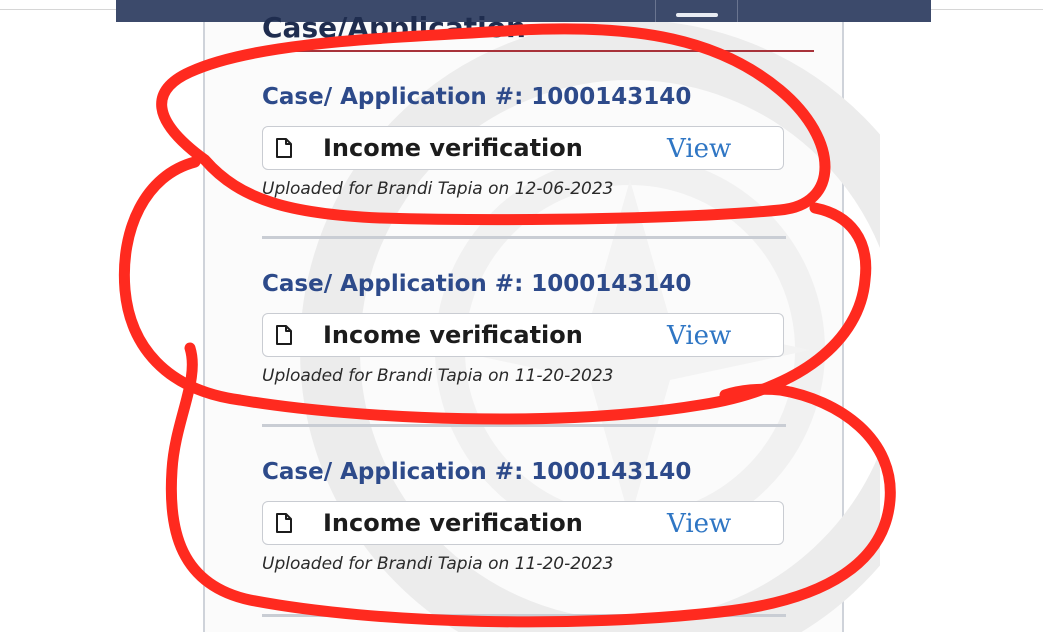 This screenshot has height=632, width=1043. What do you see at coordinates (394, 25) in the screenshot?
I see `section-heading: Case/Application` at bounding box center [394, 25].